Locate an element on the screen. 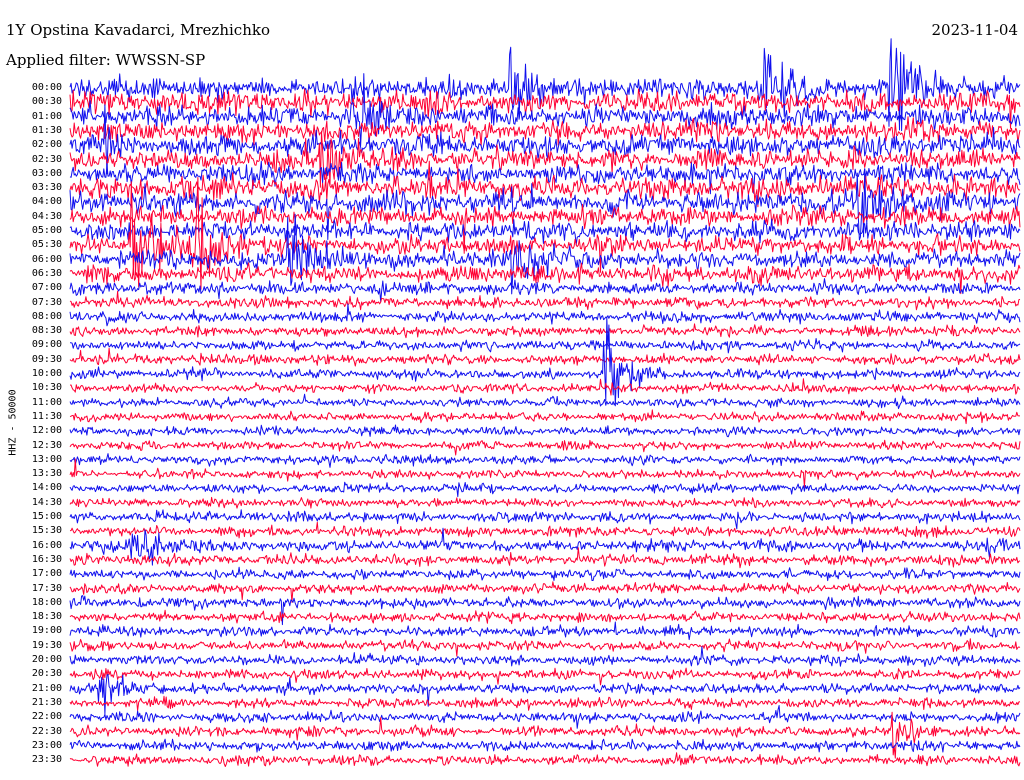 The height and width of the screenshot is (780, 1024). time-label-2200: 22:00 is located at coordinates (46, 717).